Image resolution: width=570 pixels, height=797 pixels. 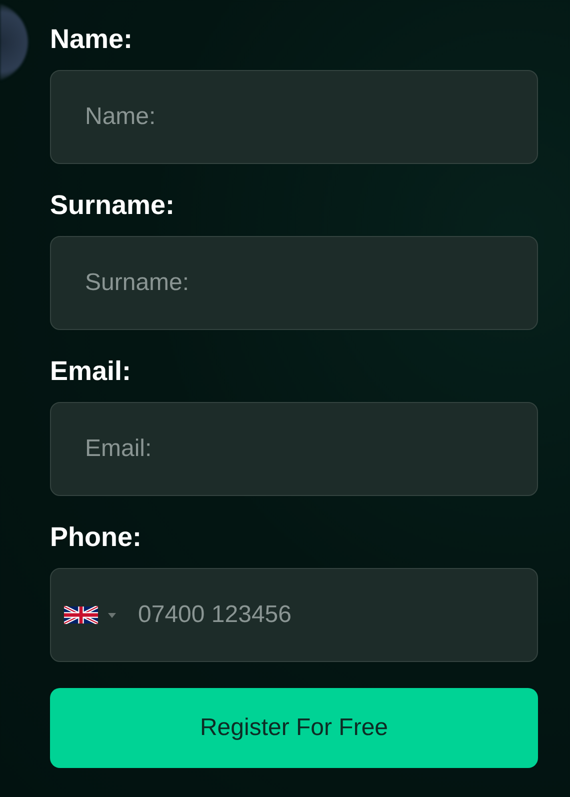 I want to click on input-field: Surname:, so click(x=294, y=283).